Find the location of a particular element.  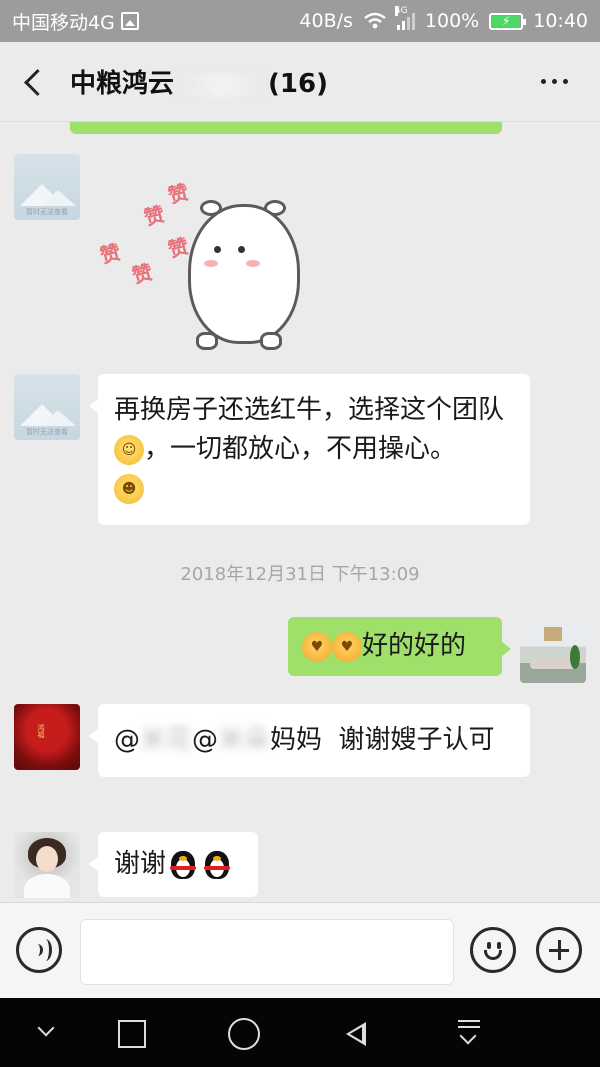

grin-emoji-icon: ☻ is located at coordinates (129, 488).